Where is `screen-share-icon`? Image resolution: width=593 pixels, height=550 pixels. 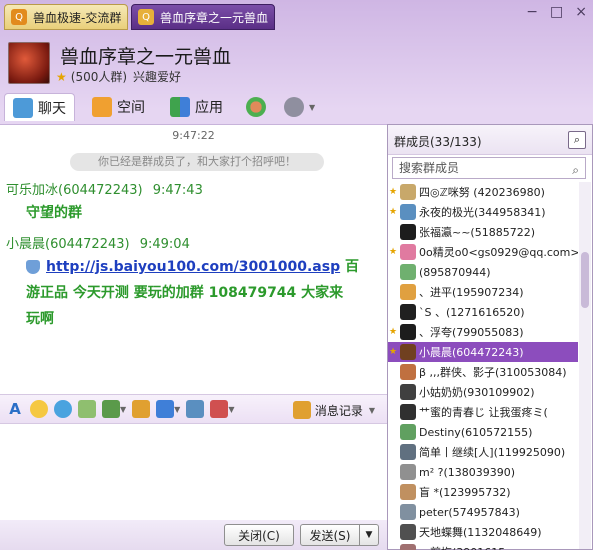
screen-share-icon is located at coordinates (165, 409).